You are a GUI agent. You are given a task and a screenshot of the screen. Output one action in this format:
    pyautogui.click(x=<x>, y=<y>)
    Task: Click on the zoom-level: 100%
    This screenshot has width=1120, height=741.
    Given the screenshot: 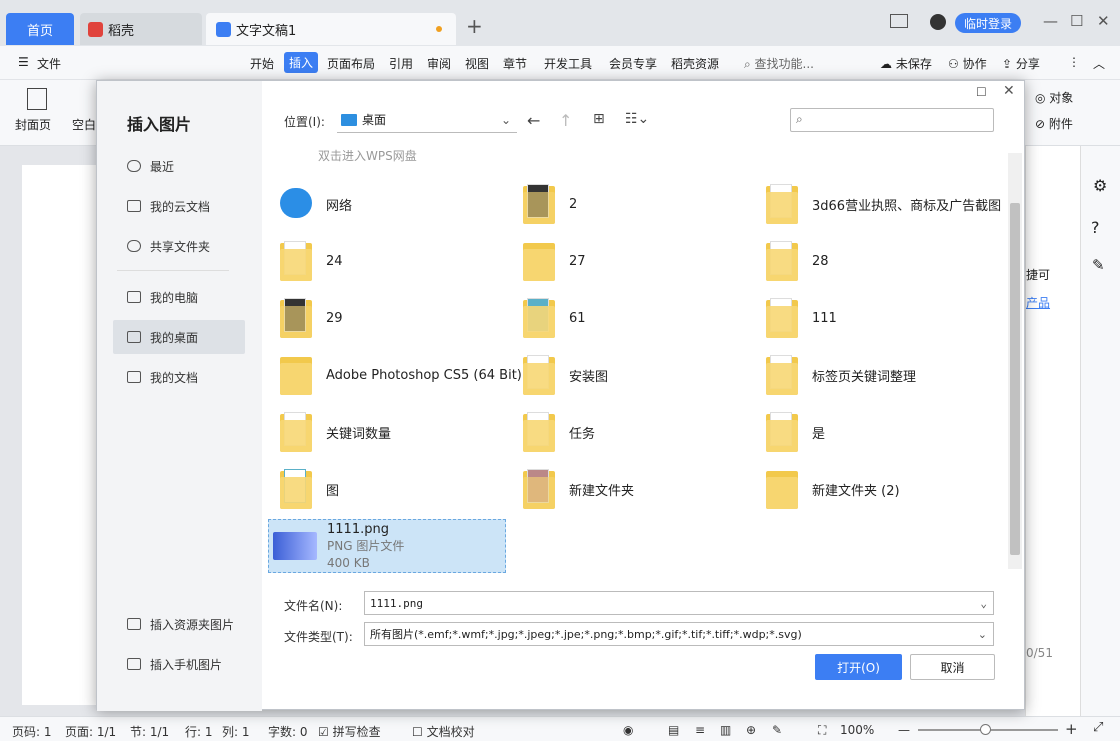 What is the action you would take?
    pyautogui.click(x=857, y=730)
    